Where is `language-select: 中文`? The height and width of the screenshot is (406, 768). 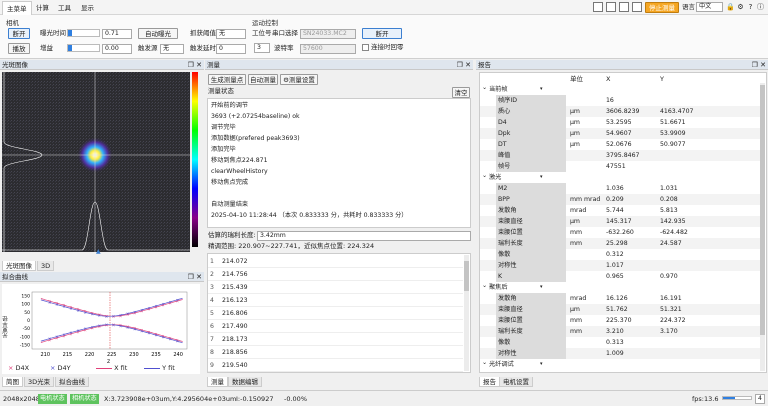
language-select: 中文 is located at coordinates (709, 7).